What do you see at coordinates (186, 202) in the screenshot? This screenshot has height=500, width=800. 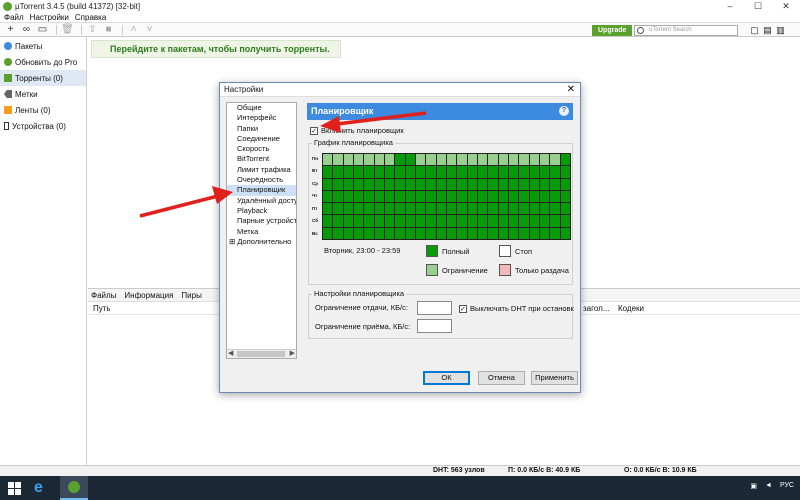 I see `arrow-to-tree` at bounding box center [186, 202].